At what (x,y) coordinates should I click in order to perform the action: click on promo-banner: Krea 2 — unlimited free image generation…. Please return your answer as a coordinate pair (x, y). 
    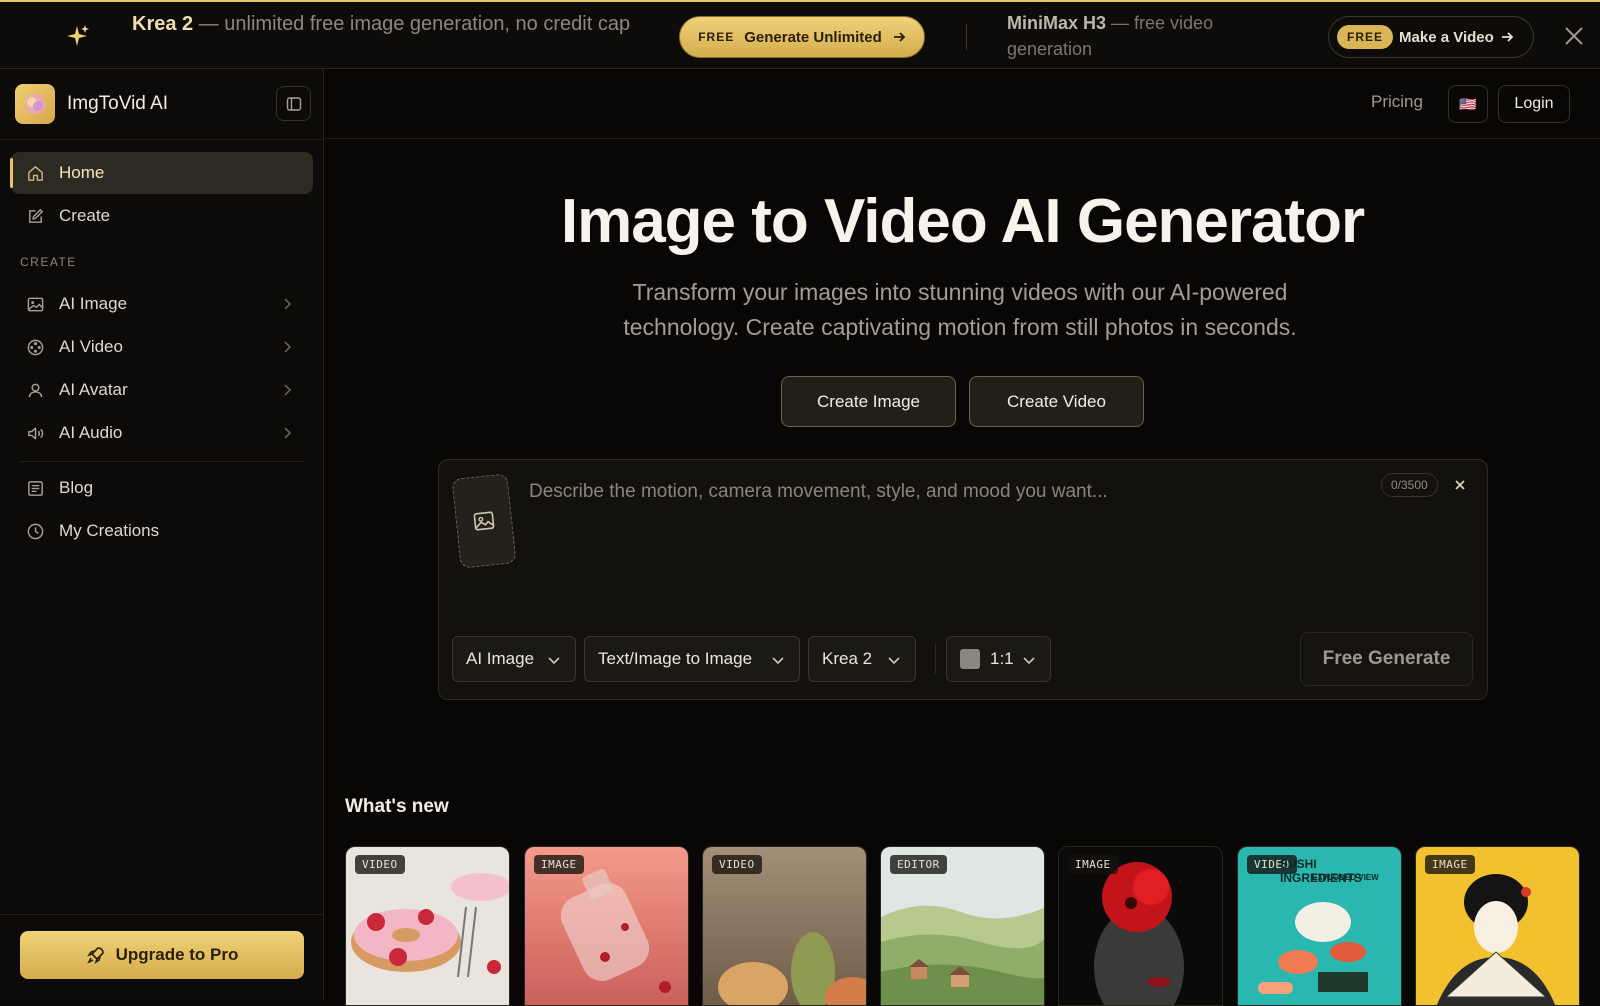
    Looking at the image, I should click on (800, 34).